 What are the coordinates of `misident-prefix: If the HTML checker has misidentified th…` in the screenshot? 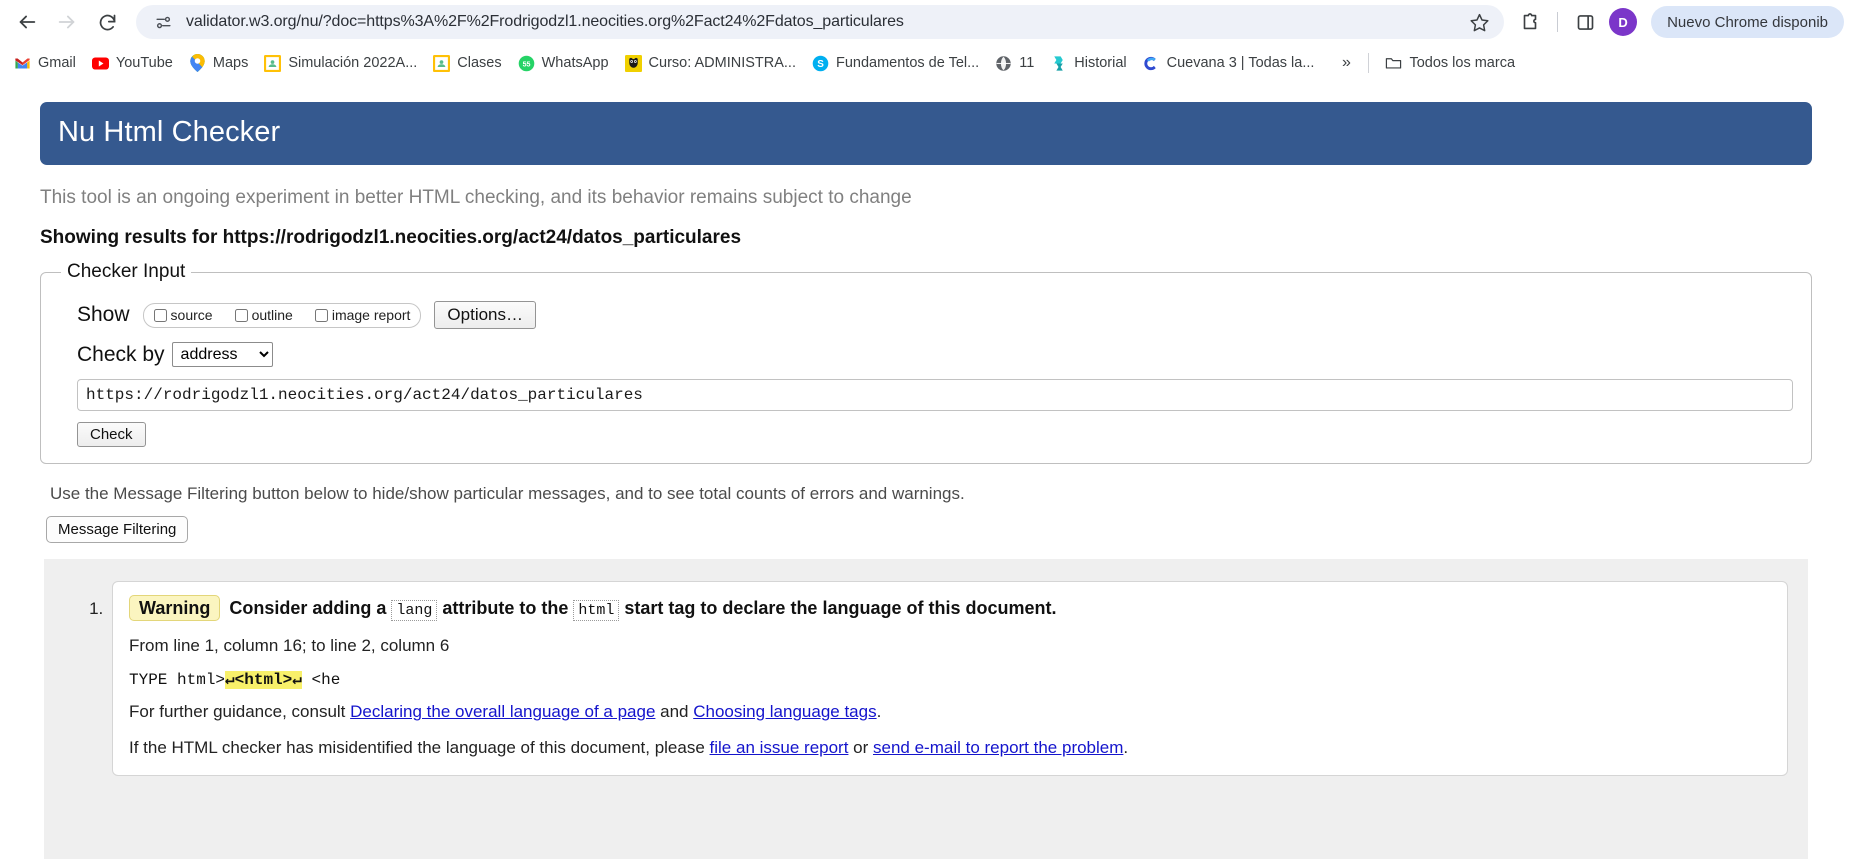 It's located at (419, 747).